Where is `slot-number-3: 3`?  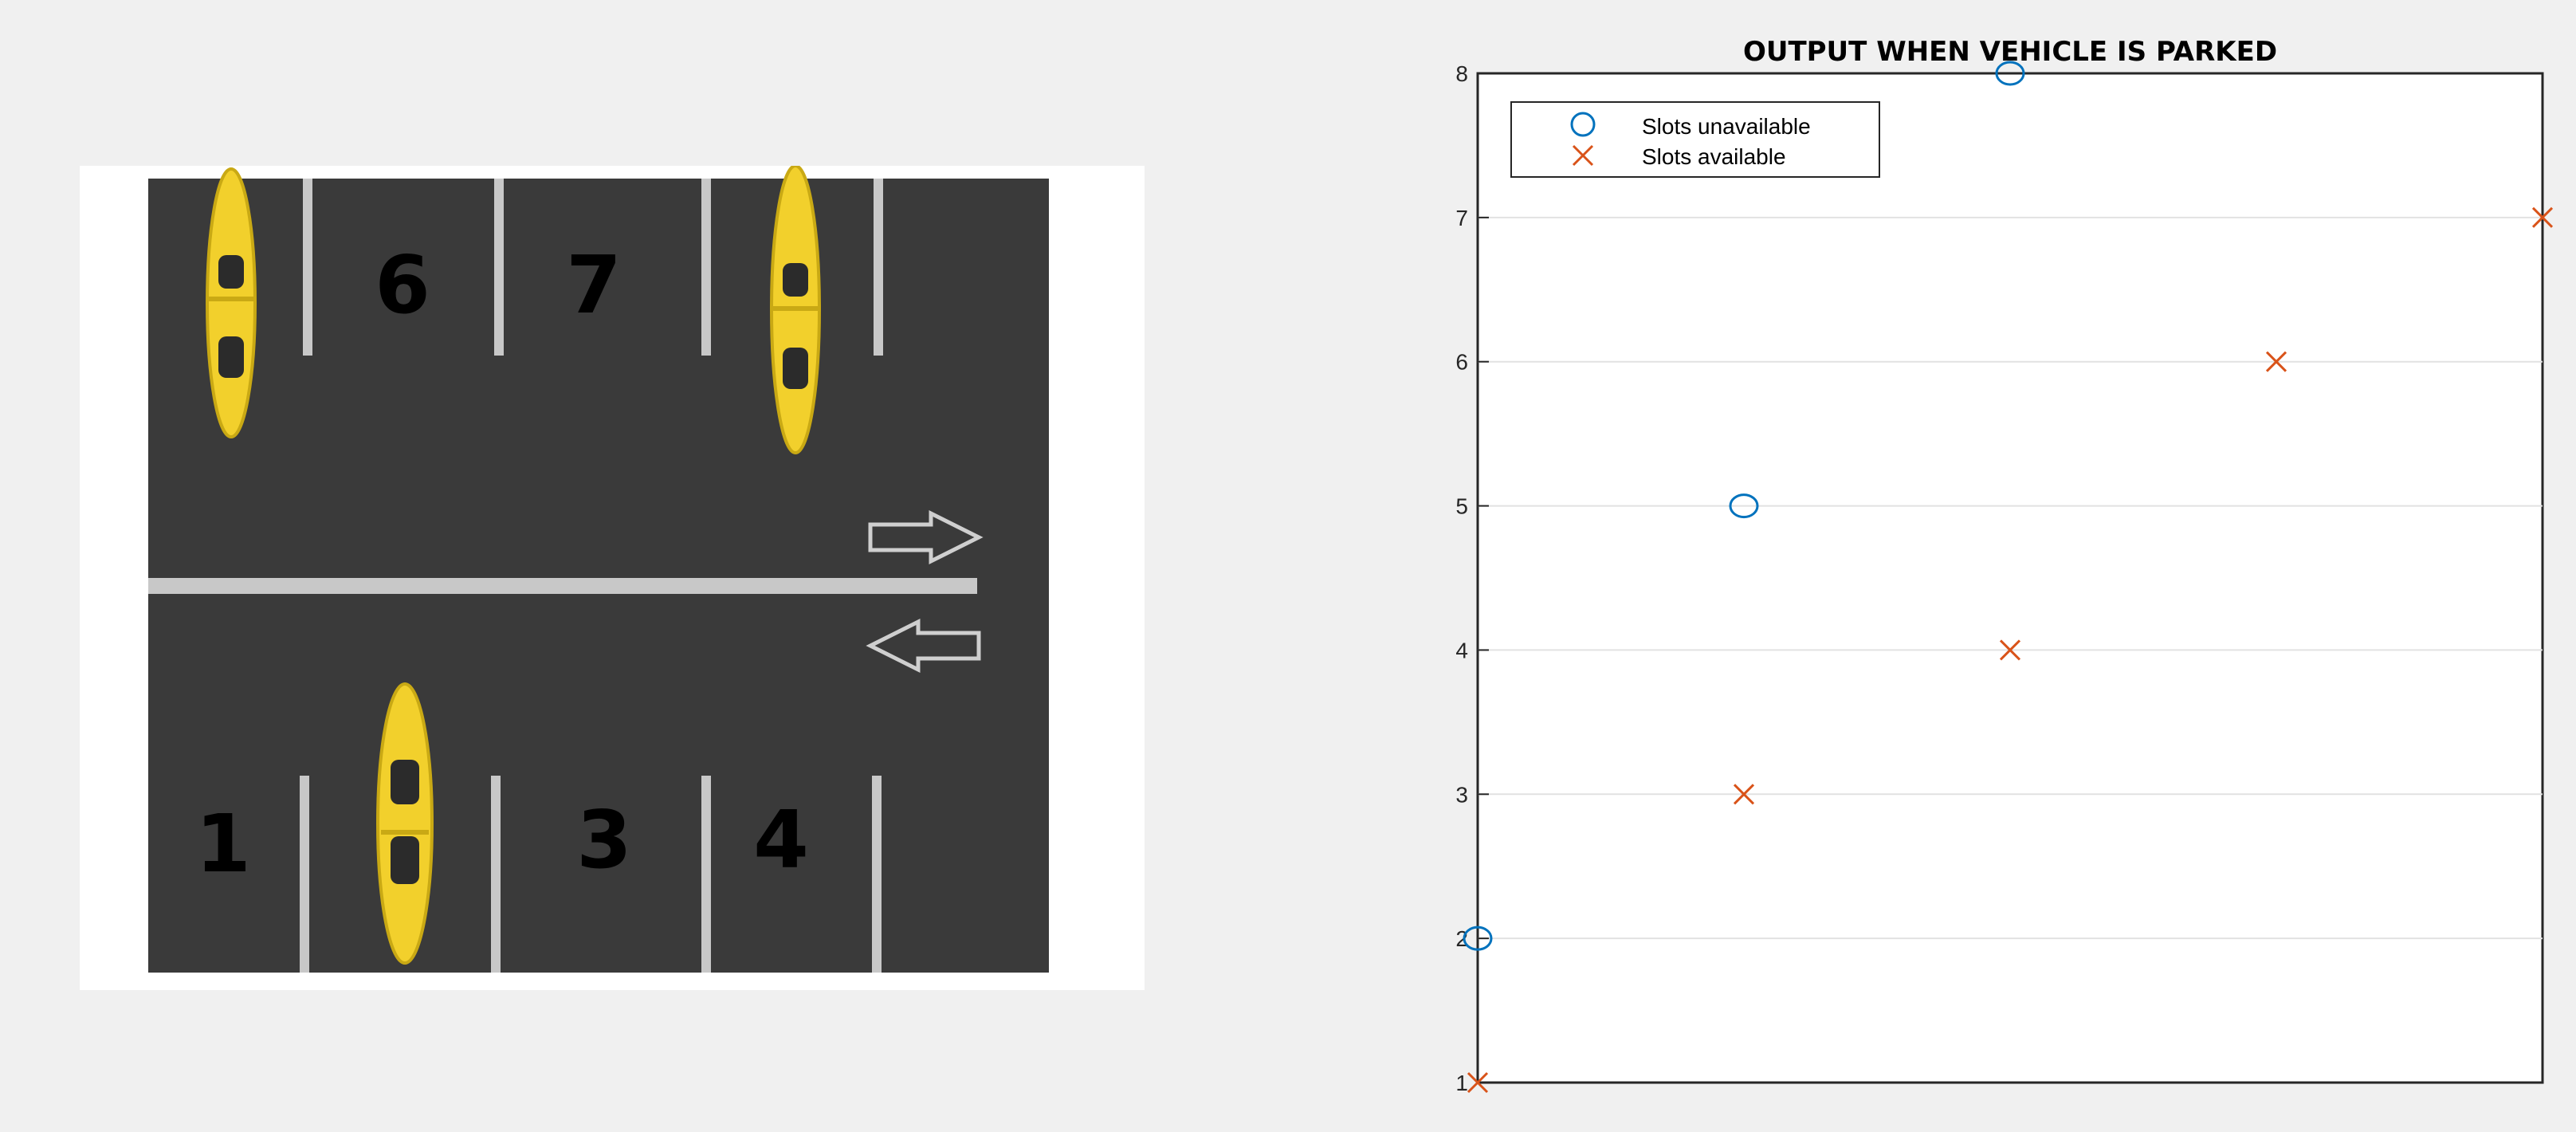
slot-number-3: 3 is located at coordinates (604, 840).